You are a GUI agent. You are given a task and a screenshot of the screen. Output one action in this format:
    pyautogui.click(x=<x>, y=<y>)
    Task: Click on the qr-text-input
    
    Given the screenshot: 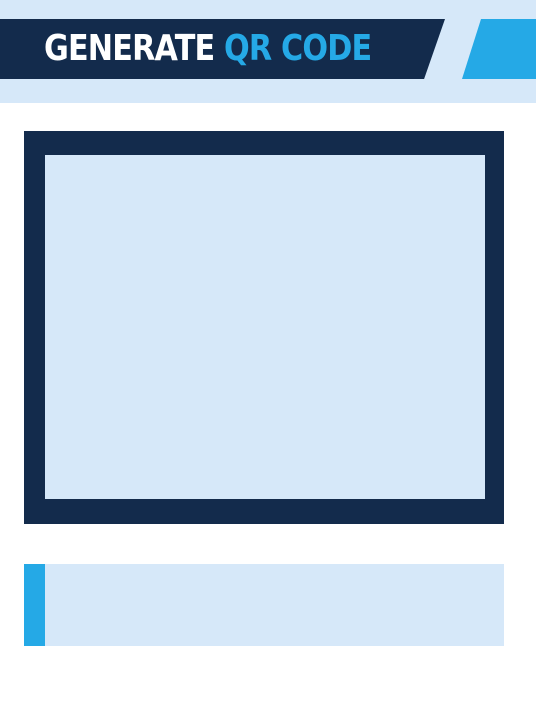 What is the action you would take?
    pyautogui.click(x=274, y=605)
    